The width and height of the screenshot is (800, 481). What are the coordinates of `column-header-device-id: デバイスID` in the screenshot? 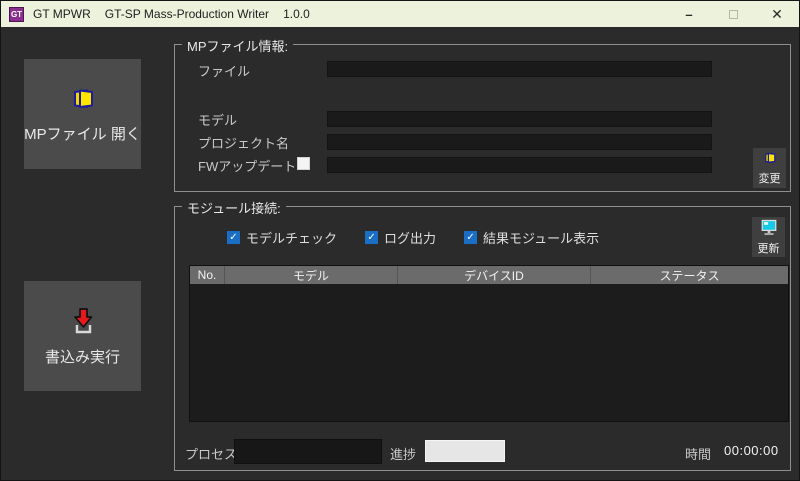 It's located at (494, 275).